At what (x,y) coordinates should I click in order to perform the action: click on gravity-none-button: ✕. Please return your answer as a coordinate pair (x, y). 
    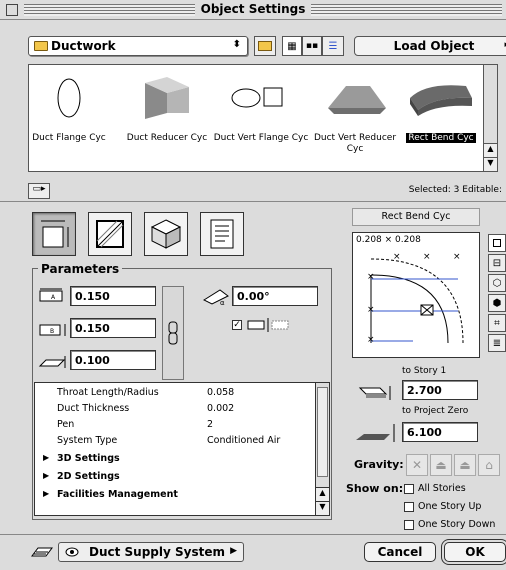
    Looking at the image, I should click on (417, 465).